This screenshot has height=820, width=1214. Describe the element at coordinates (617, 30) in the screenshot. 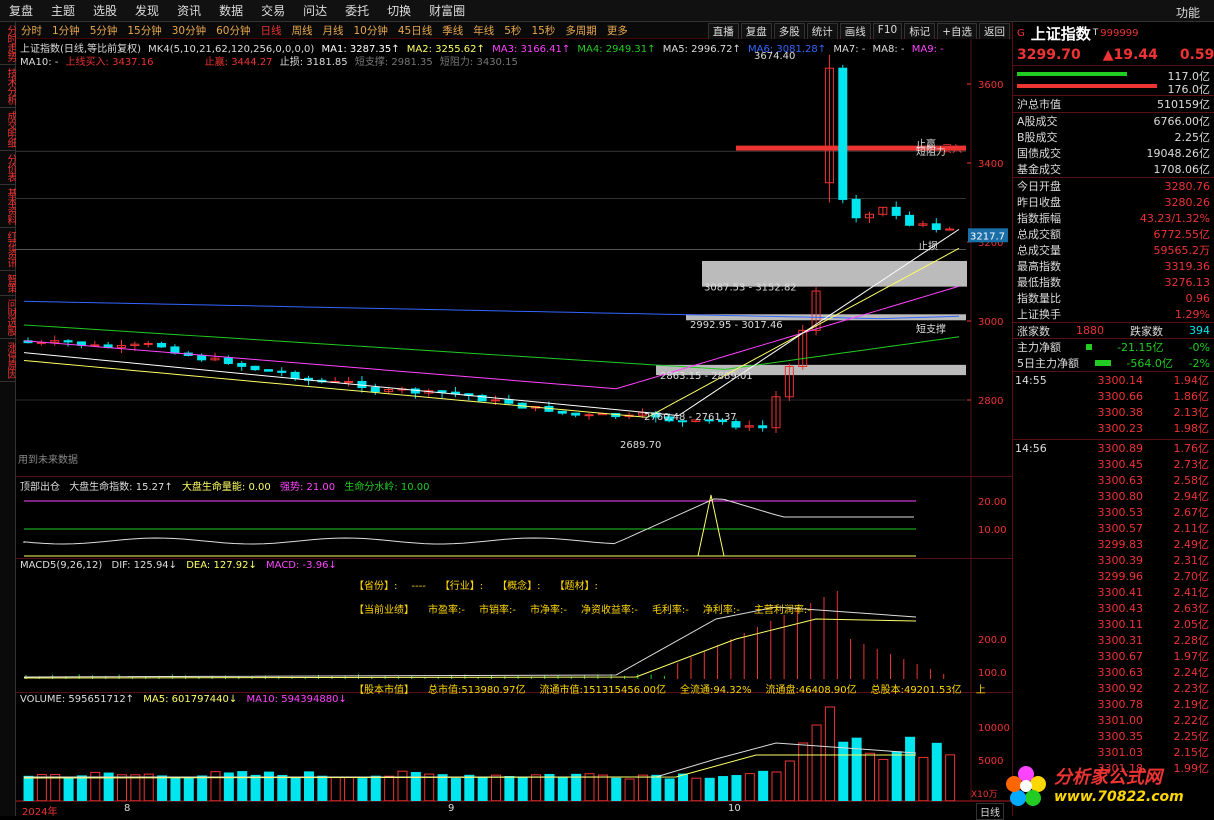

I see `period-16: 更多` at that location.